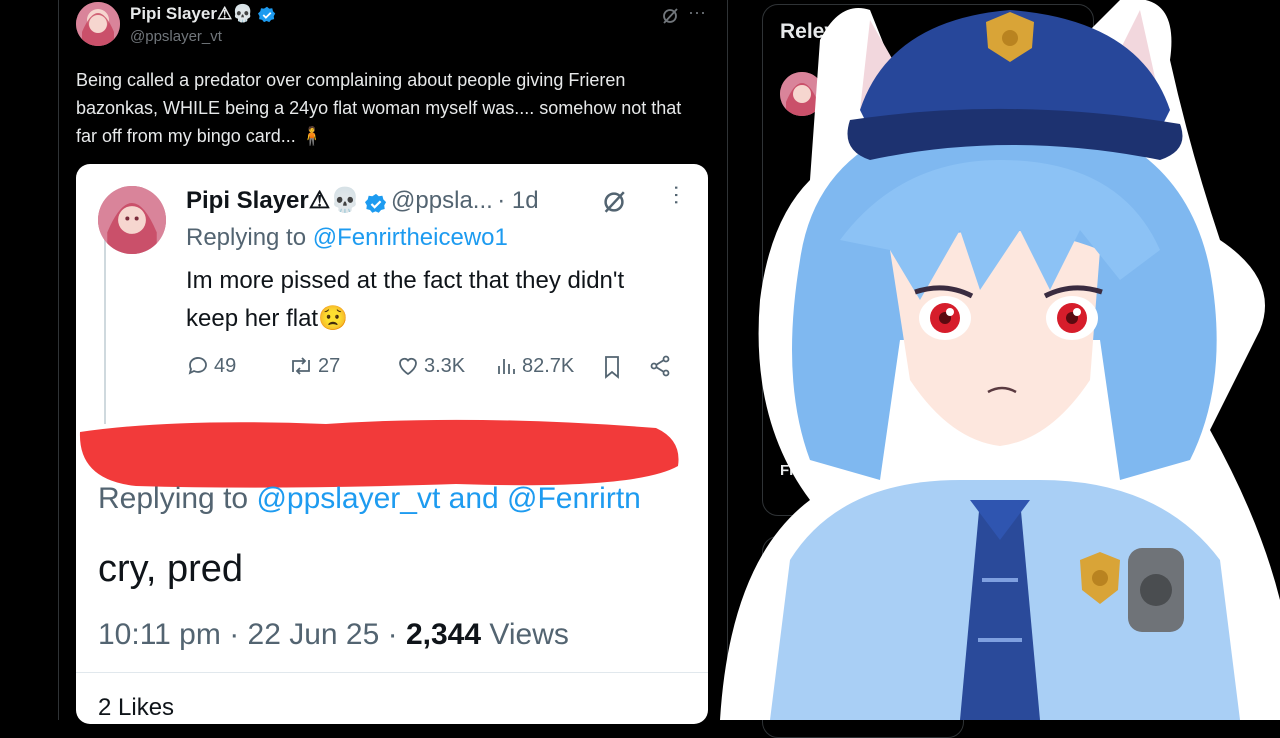  What do you see at coordinates (225, 365) in the screenshot?
I see `reply-count: 49` at bounding box center [225, 365].